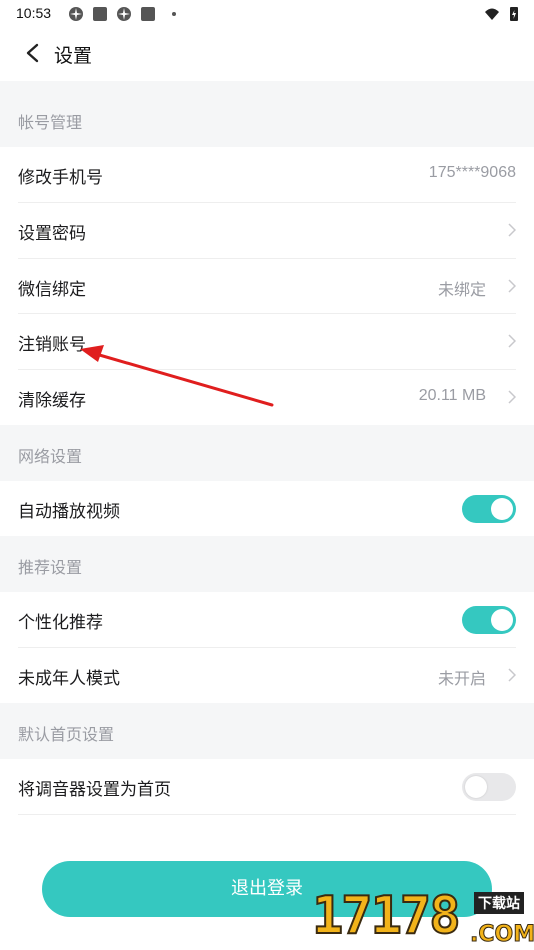 The height and width of the screenshot is (950, 534). Describe the element at coordinates (50, 122) in the screenshot. I see `section-title: 帐号管理` at that location.